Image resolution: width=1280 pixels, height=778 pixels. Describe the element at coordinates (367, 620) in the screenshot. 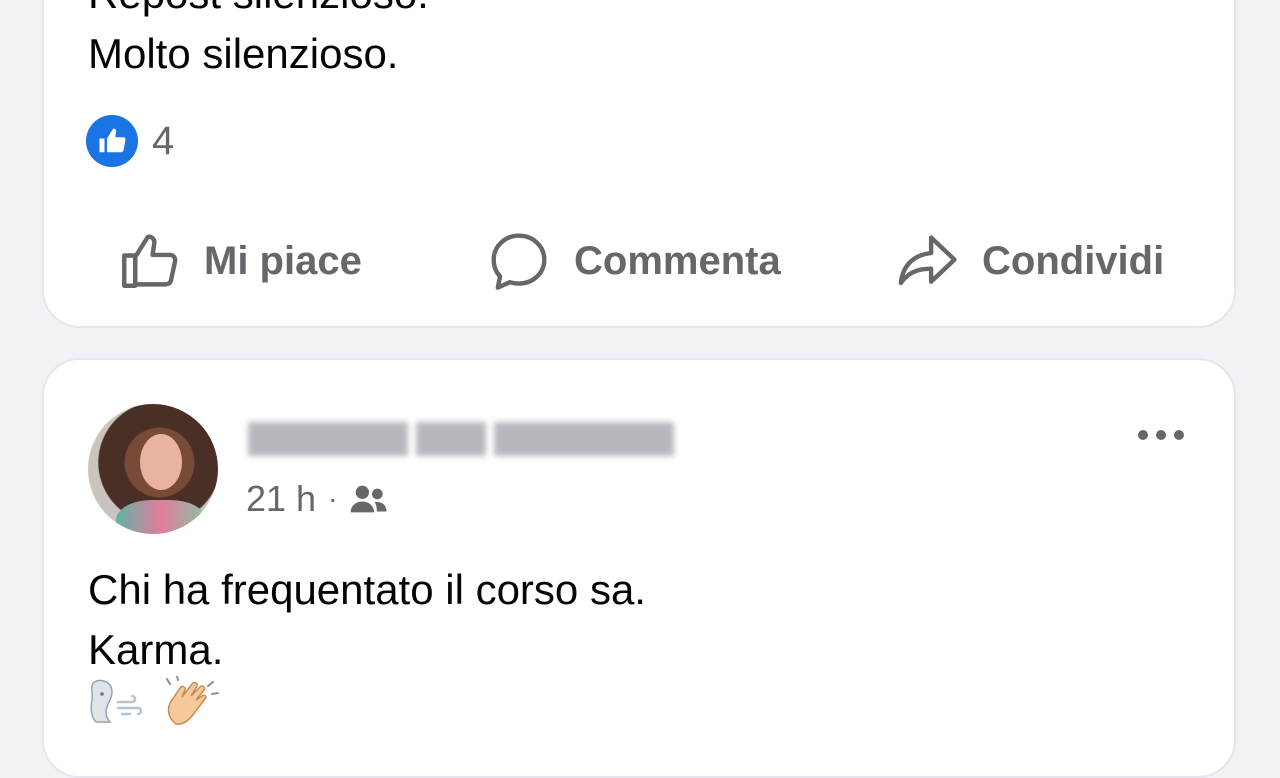

I see `post-text: Chi ha frequentato il corso sa. Karma.` at that location.